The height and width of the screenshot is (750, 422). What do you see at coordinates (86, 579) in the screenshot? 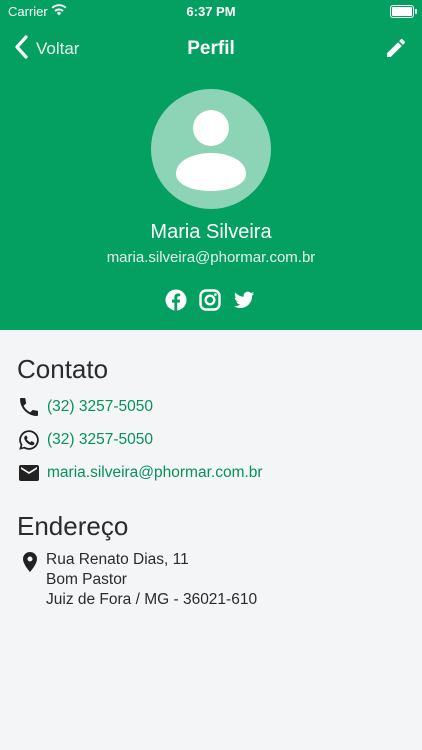
I see `address-neighborhood: Bom Pastor` at bounding box center [86, 579].